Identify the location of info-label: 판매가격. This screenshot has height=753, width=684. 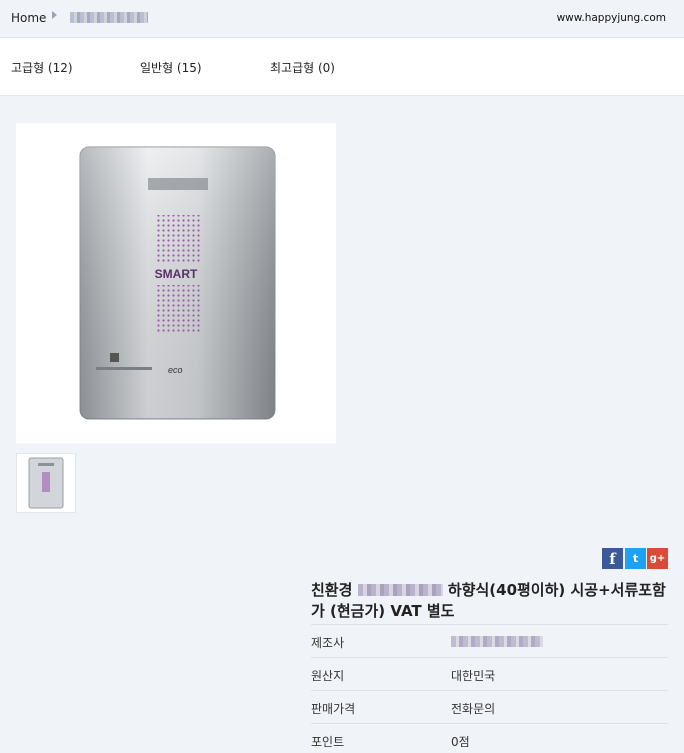
(333, 709).